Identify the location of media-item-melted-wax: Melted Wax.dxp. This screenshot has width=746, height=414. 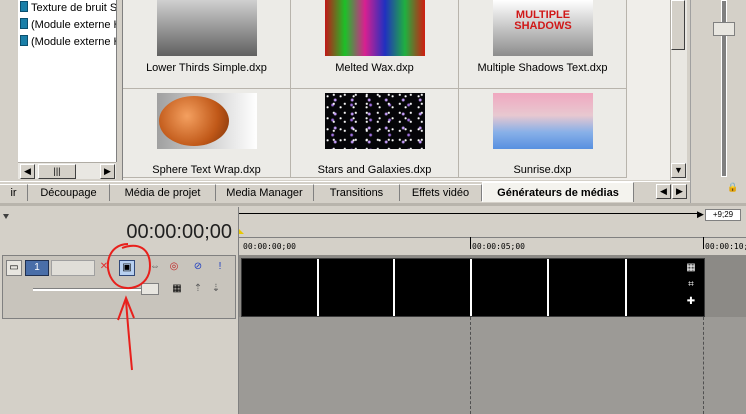
(375, 44).